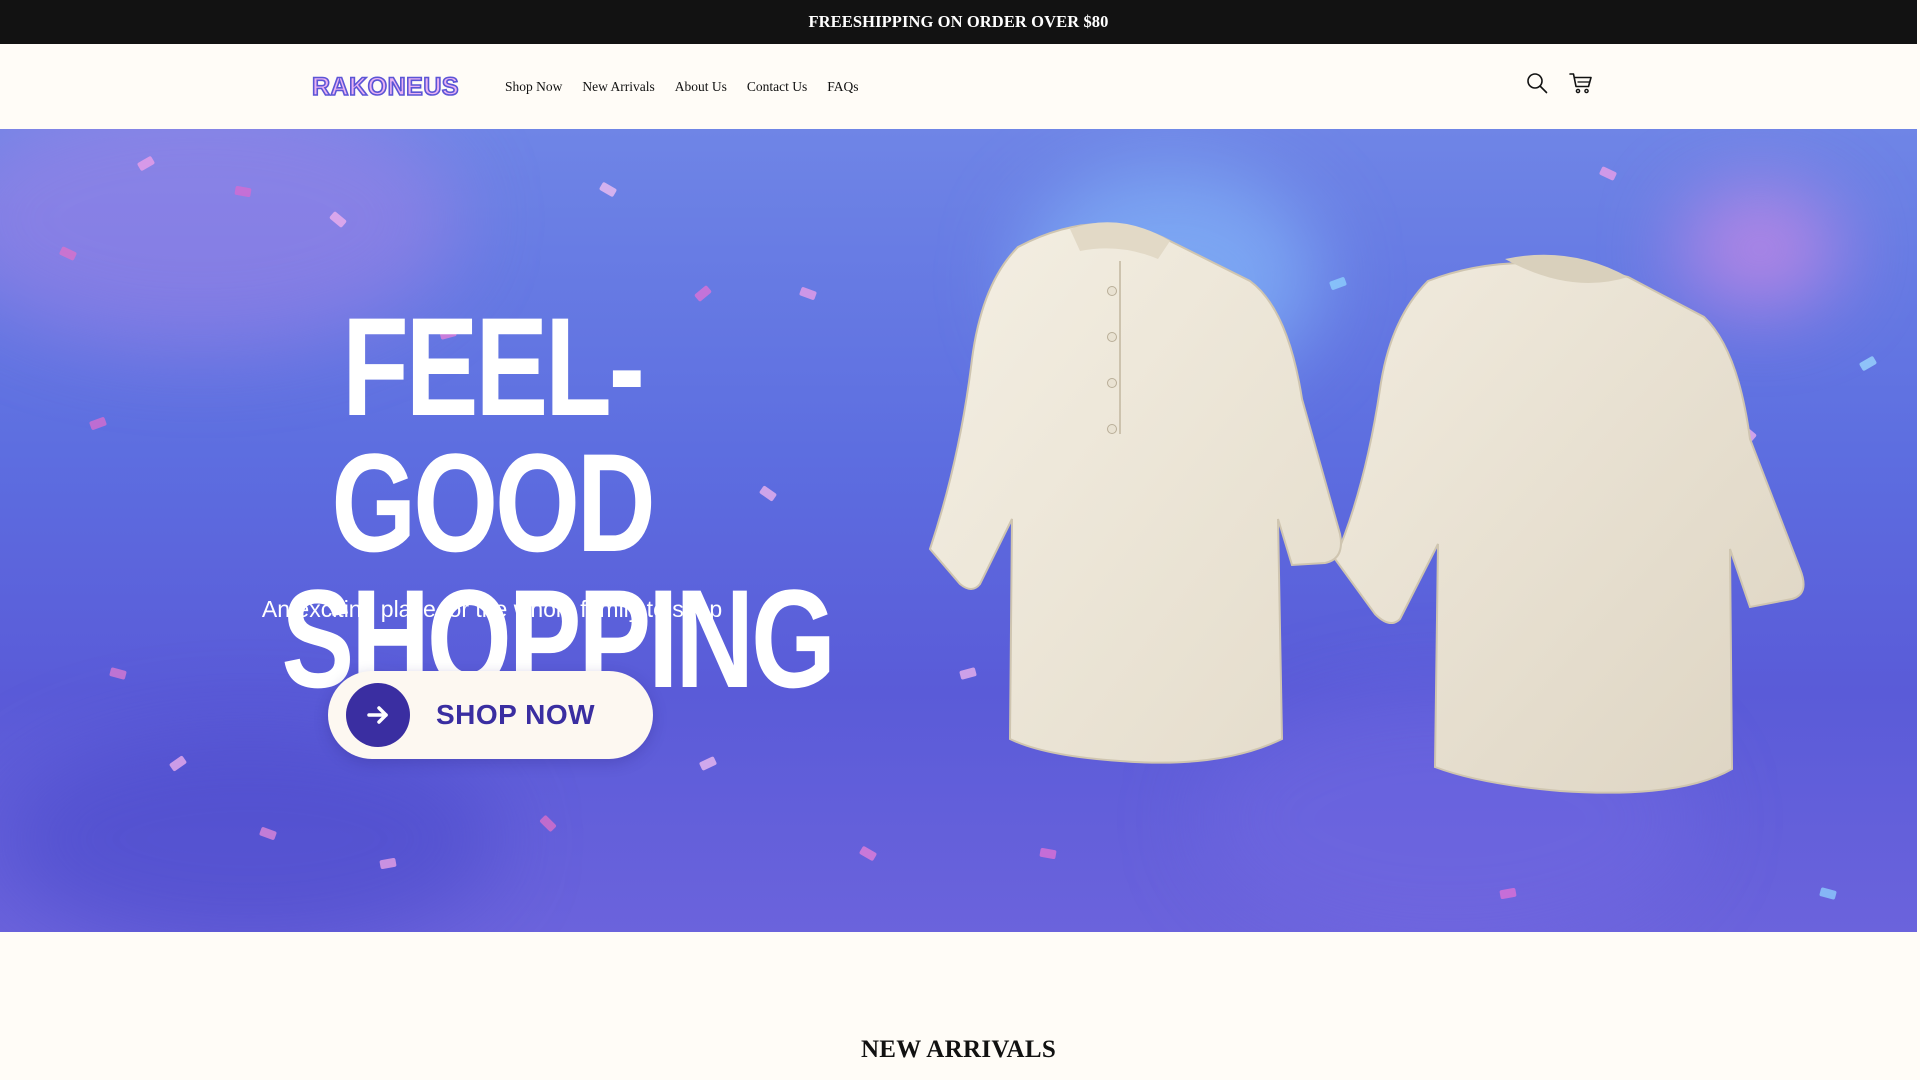 This screenshot has width=1920, height=1080. I want to click on search-icon, so click(1537, 83).